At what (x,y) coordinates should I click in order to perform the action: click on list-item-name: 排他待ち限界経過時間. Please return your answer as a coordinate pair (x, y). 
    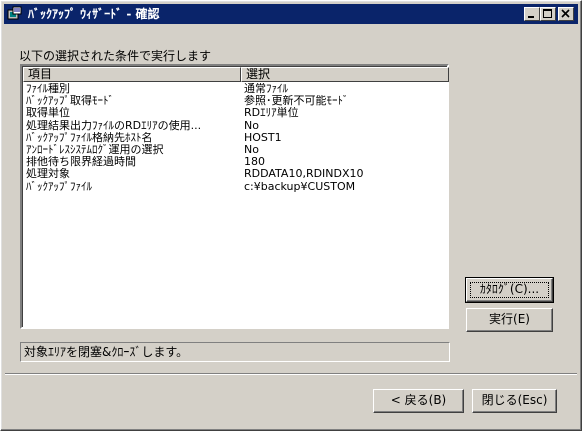
    Looking at the image, I should click on (81, 162).